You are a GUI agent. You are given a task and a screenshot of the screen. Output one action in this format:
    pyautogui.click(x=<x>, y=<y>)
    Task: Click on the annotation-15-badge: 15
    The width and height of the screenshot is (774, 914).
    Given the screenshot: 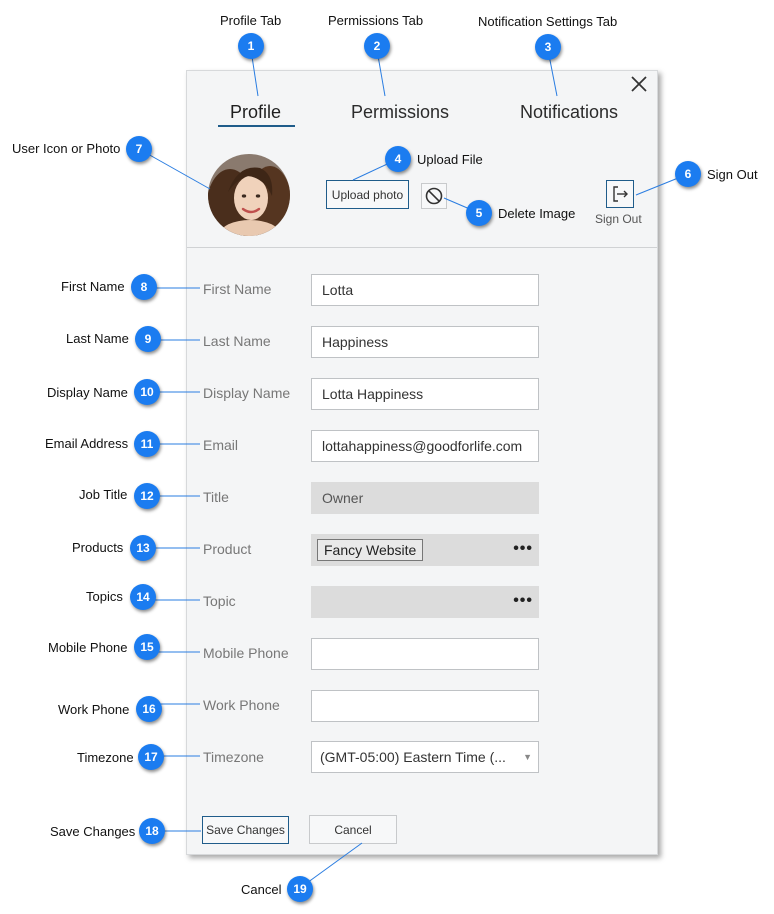 What is the action you would take?
    pyautogui.click(x=147, y=647)
    